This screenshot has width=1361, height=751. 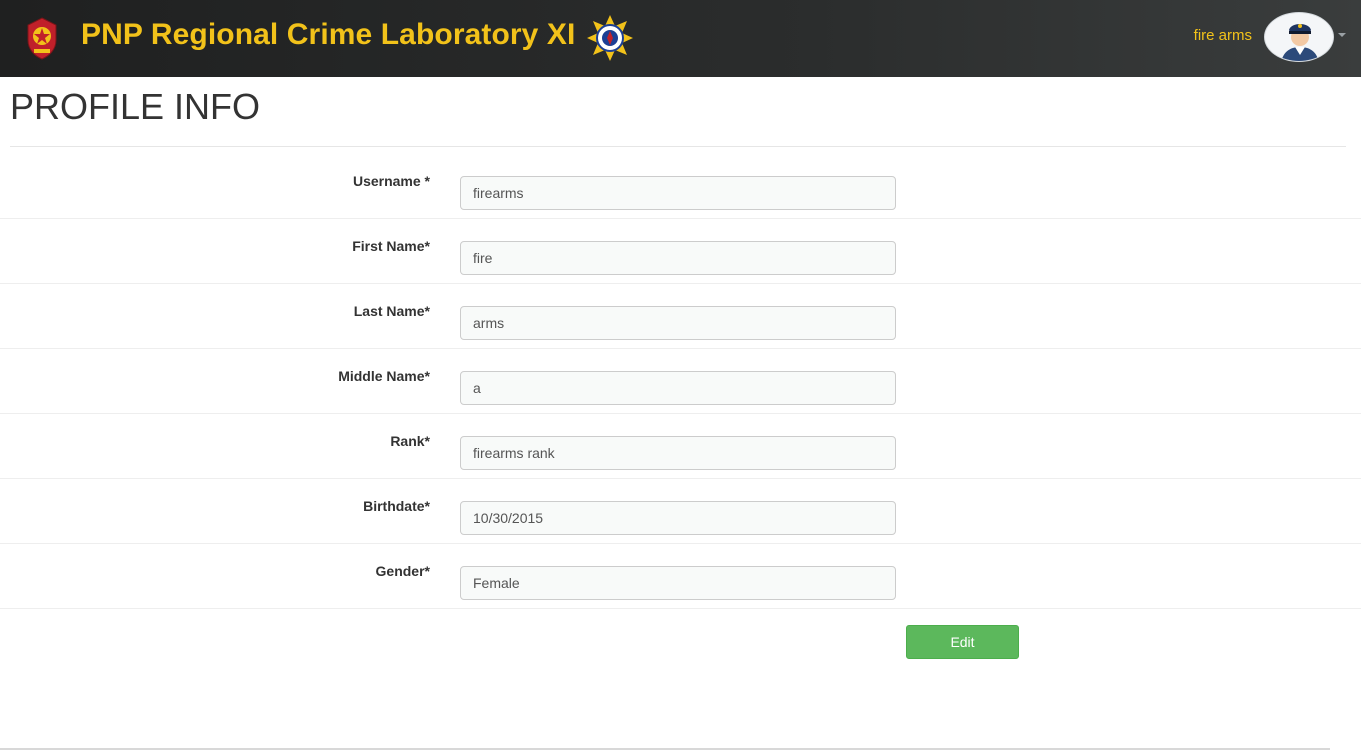 I want to click on edit-button: Edit, so click(x=962, y=642).